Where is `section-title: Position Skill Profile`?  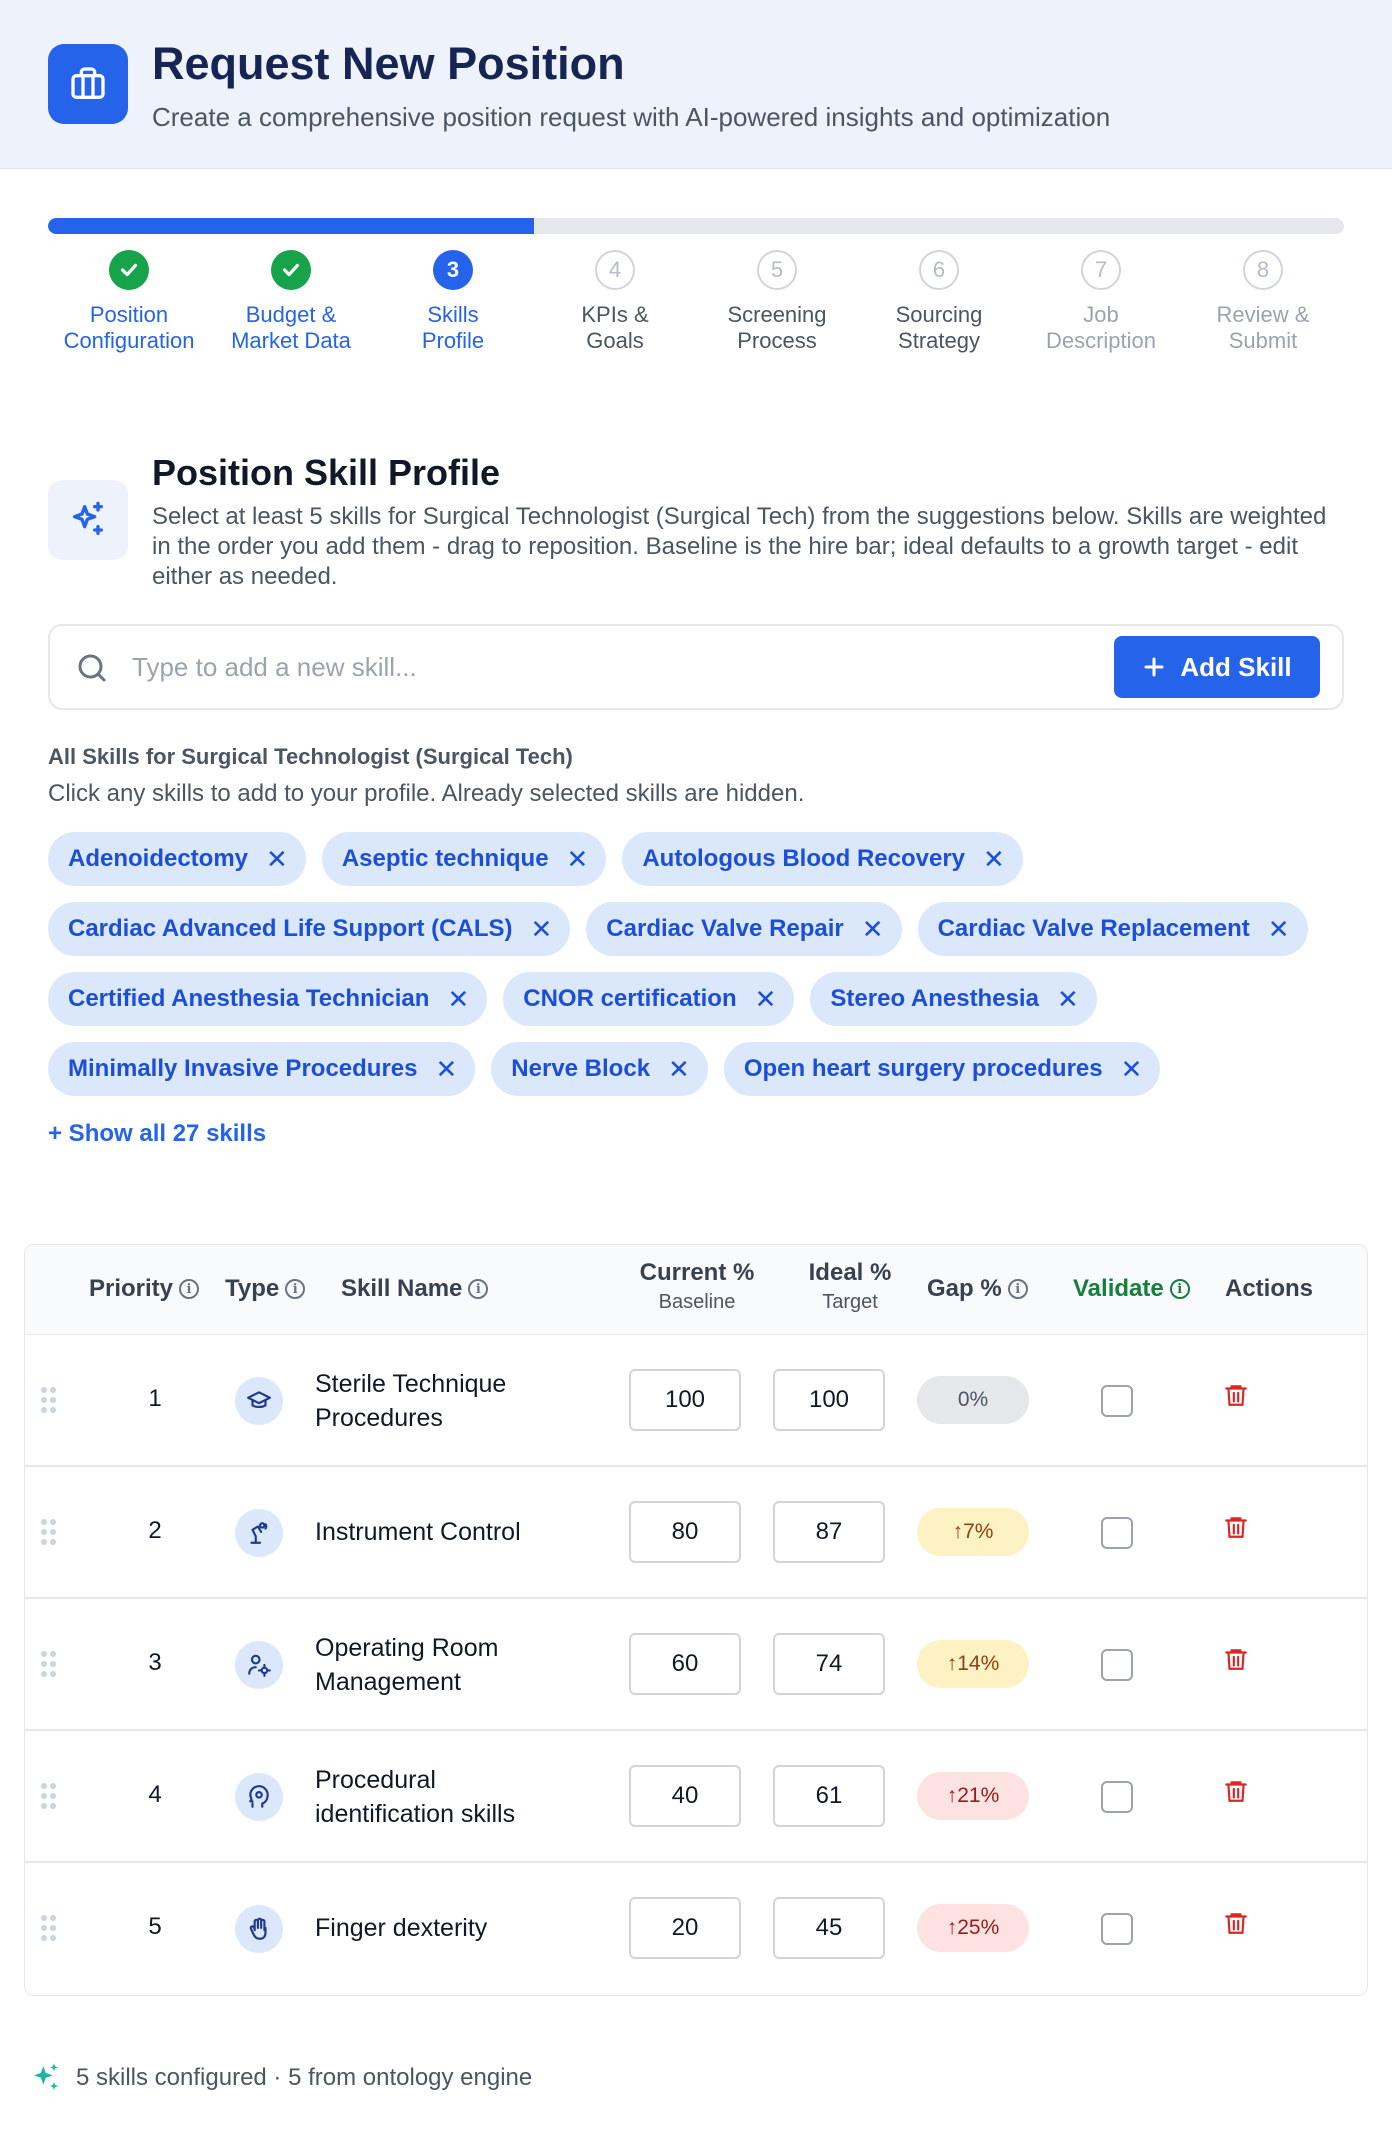
section-title: Position Skill Profile is located at coordinates (326, 472).